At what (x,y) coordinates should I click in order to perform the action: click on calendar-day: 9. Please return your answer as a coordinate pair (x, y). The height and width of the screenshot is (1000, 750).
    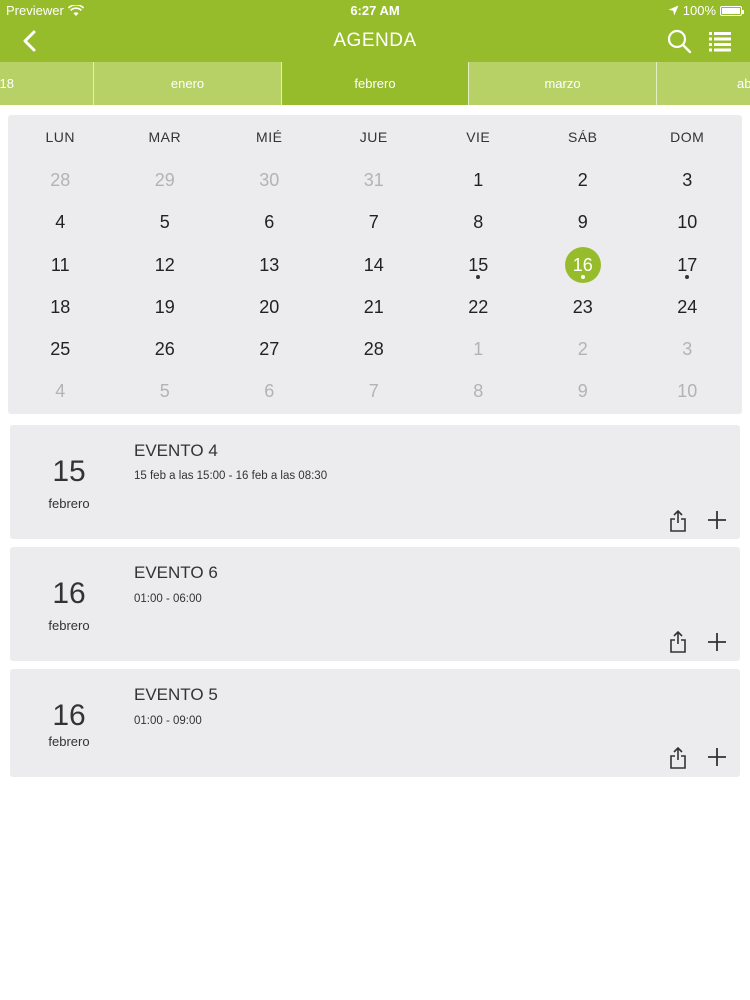
    Looking at the image, I should click on (583, 400).